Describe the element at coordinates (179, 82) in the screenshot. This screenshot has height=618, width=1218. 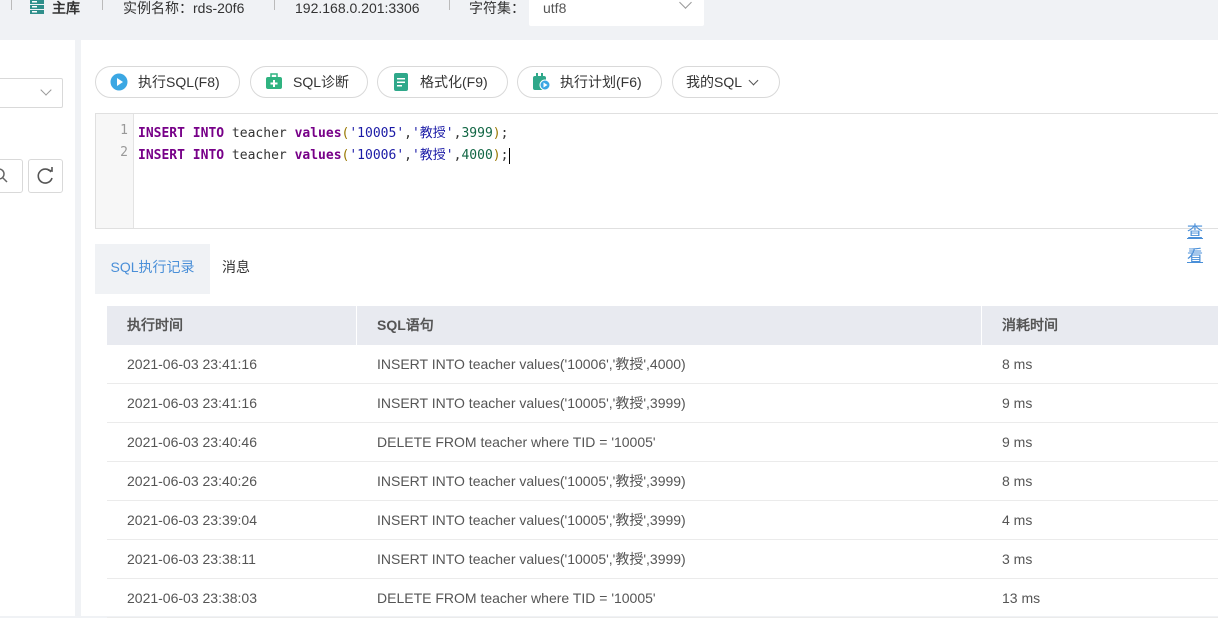
I see `execute-sql-label: 执行SQL(F8)` at that location.